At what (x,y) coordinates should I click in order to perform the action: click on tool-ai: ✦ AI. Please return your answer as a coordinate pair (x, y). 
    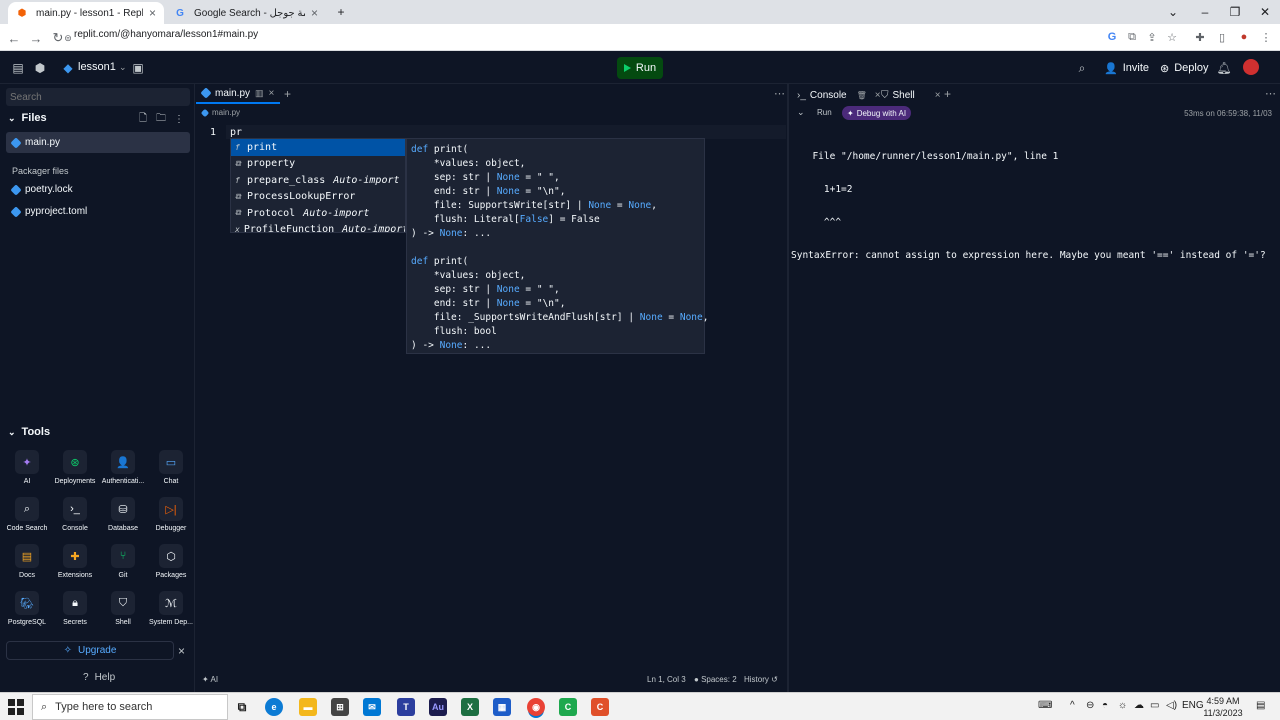
    Looking at the image, I should click on (27, 467).